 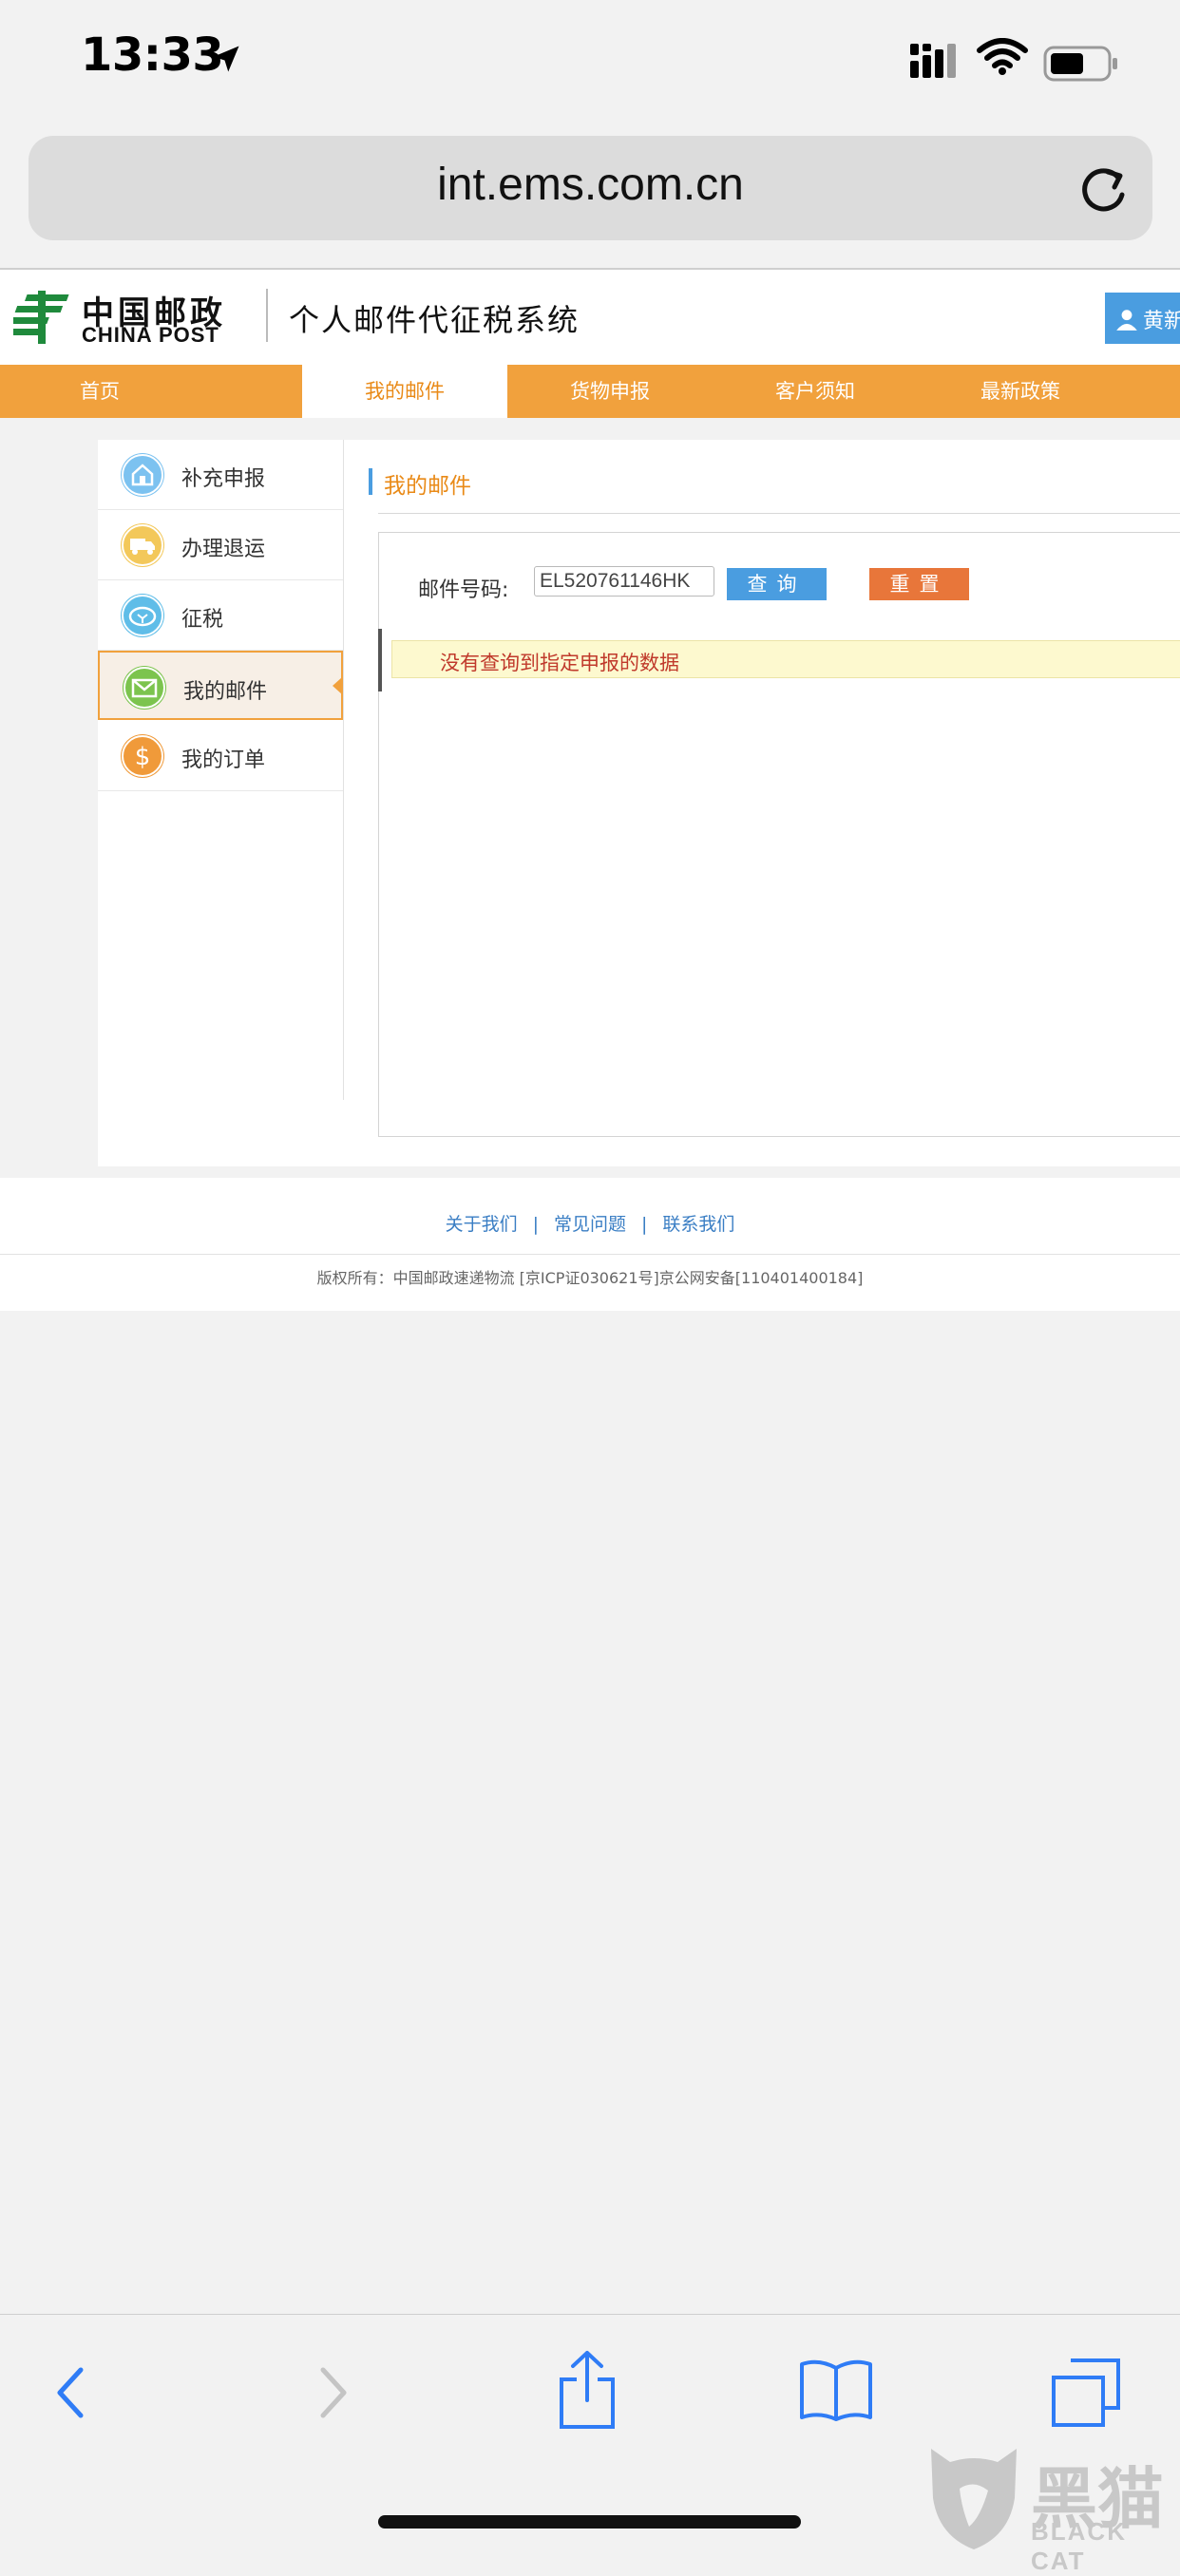 I want to click on main-nav: 首页 我的邮件 货物申报 客户须知 最新政策, so click(x=590, y=391).